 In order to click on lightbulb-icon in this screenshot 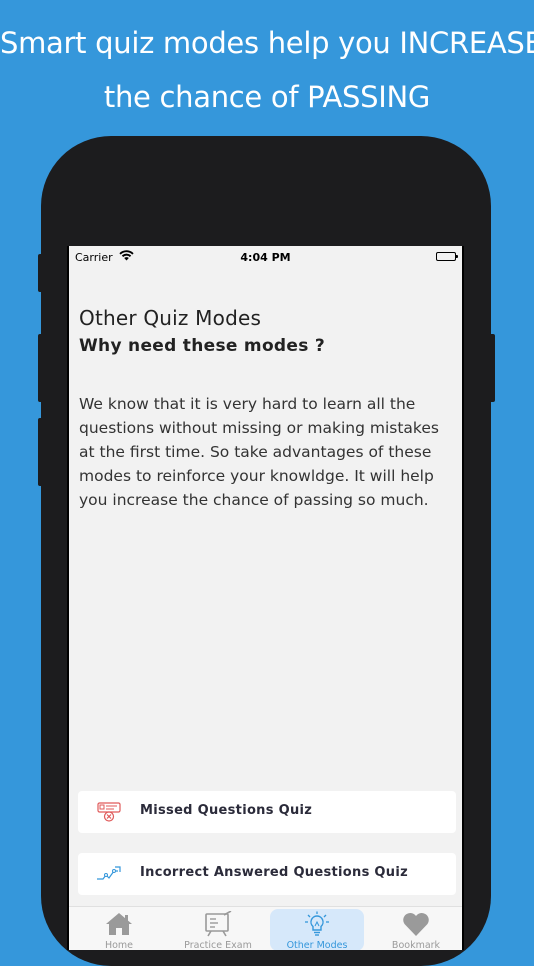, I will do `click(317, 924)`.